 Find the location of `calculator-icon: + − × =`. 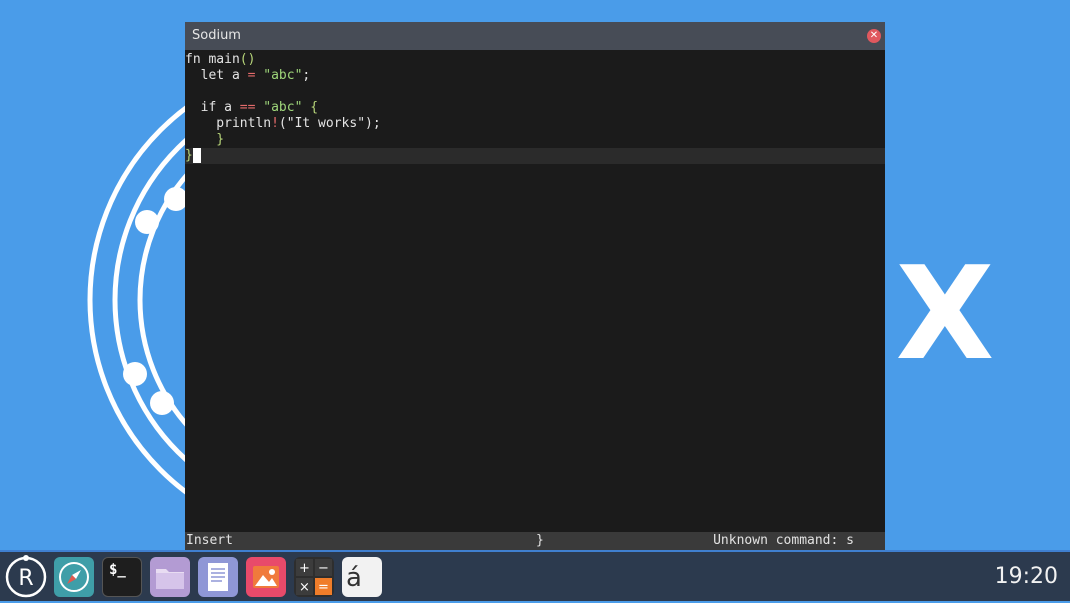

calculator-icon: + − × = is located at coordinates (314, 577).